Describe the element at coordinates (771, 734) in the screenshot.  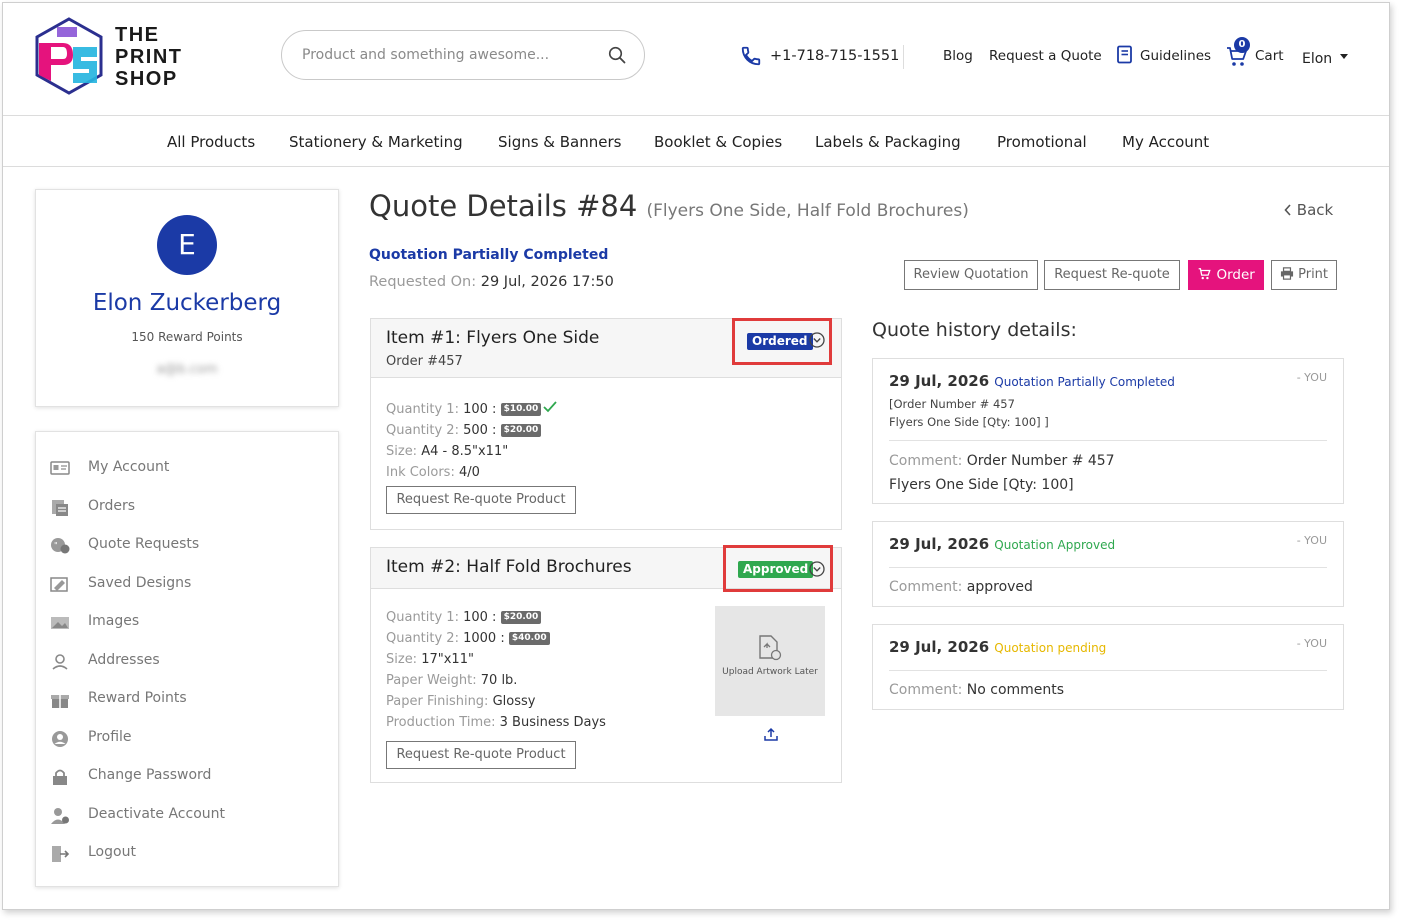
I see `upload-icon` at that location.